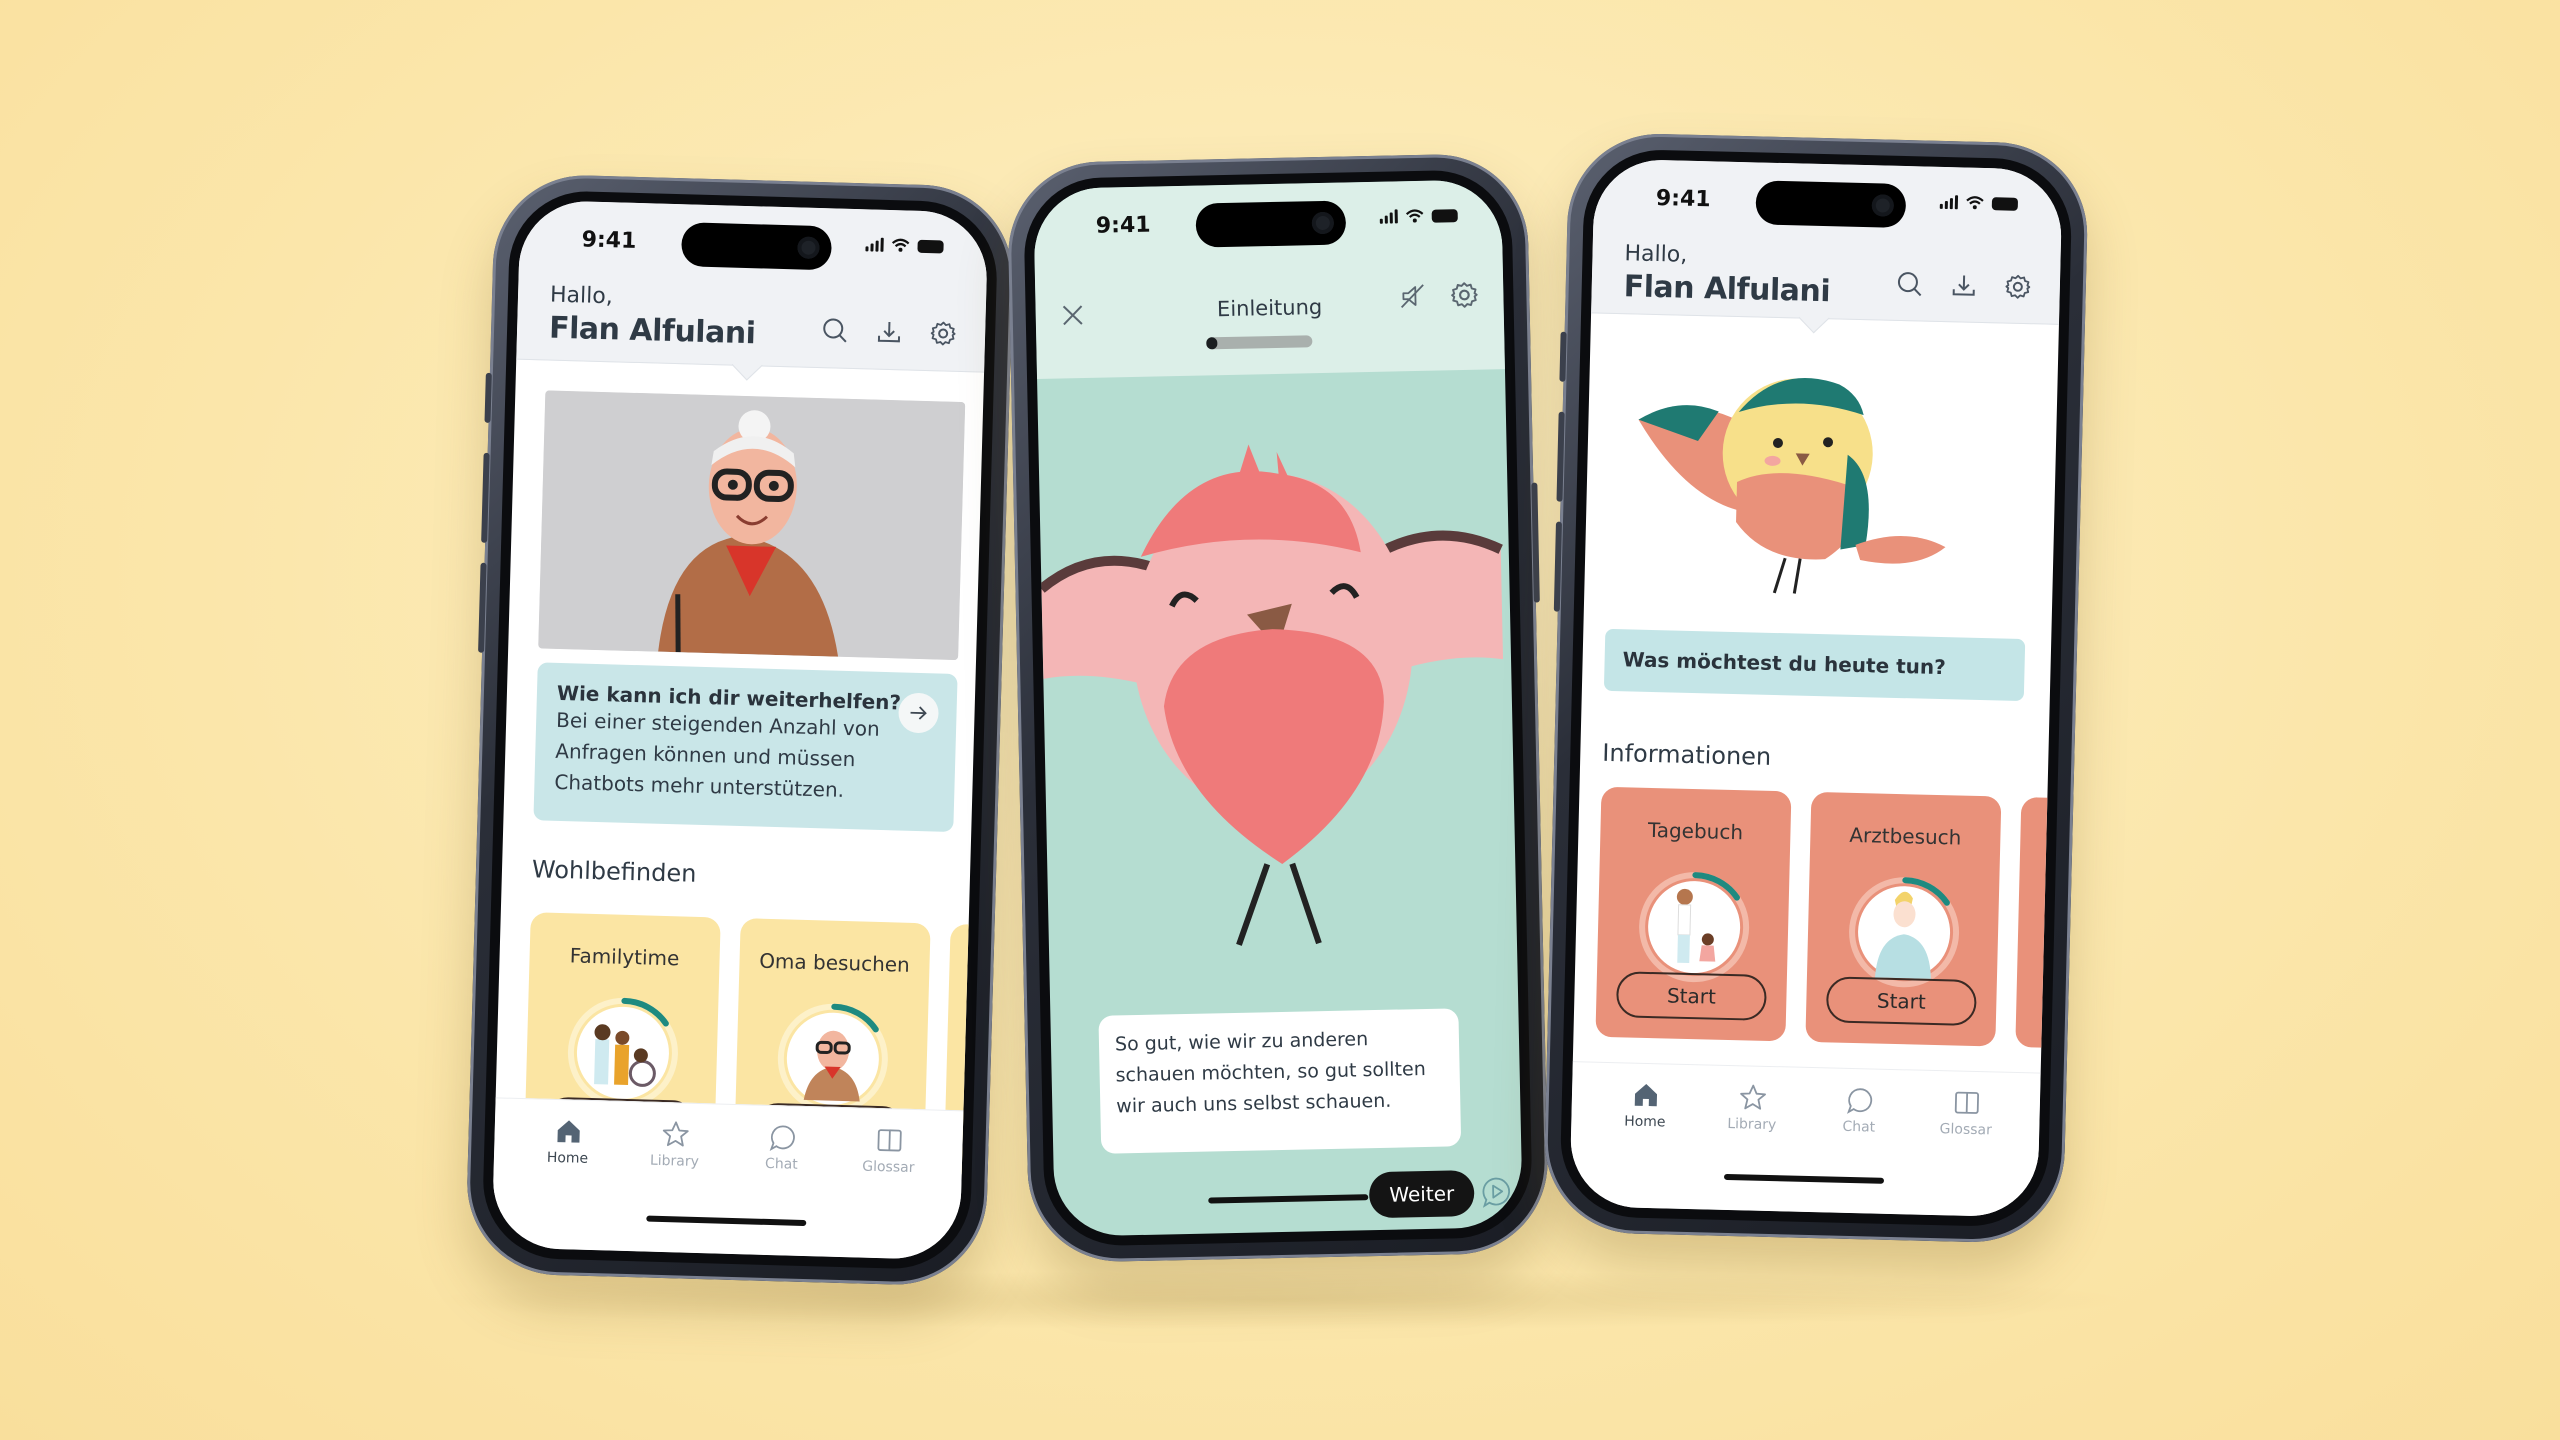 Image resolution: width=2560 pixels, height=1440 pixels. What do you see at coordinates (1905, 836) in the screenshot?
I see `card-title: Arztbesuch` at bounding box center [1905, 836].